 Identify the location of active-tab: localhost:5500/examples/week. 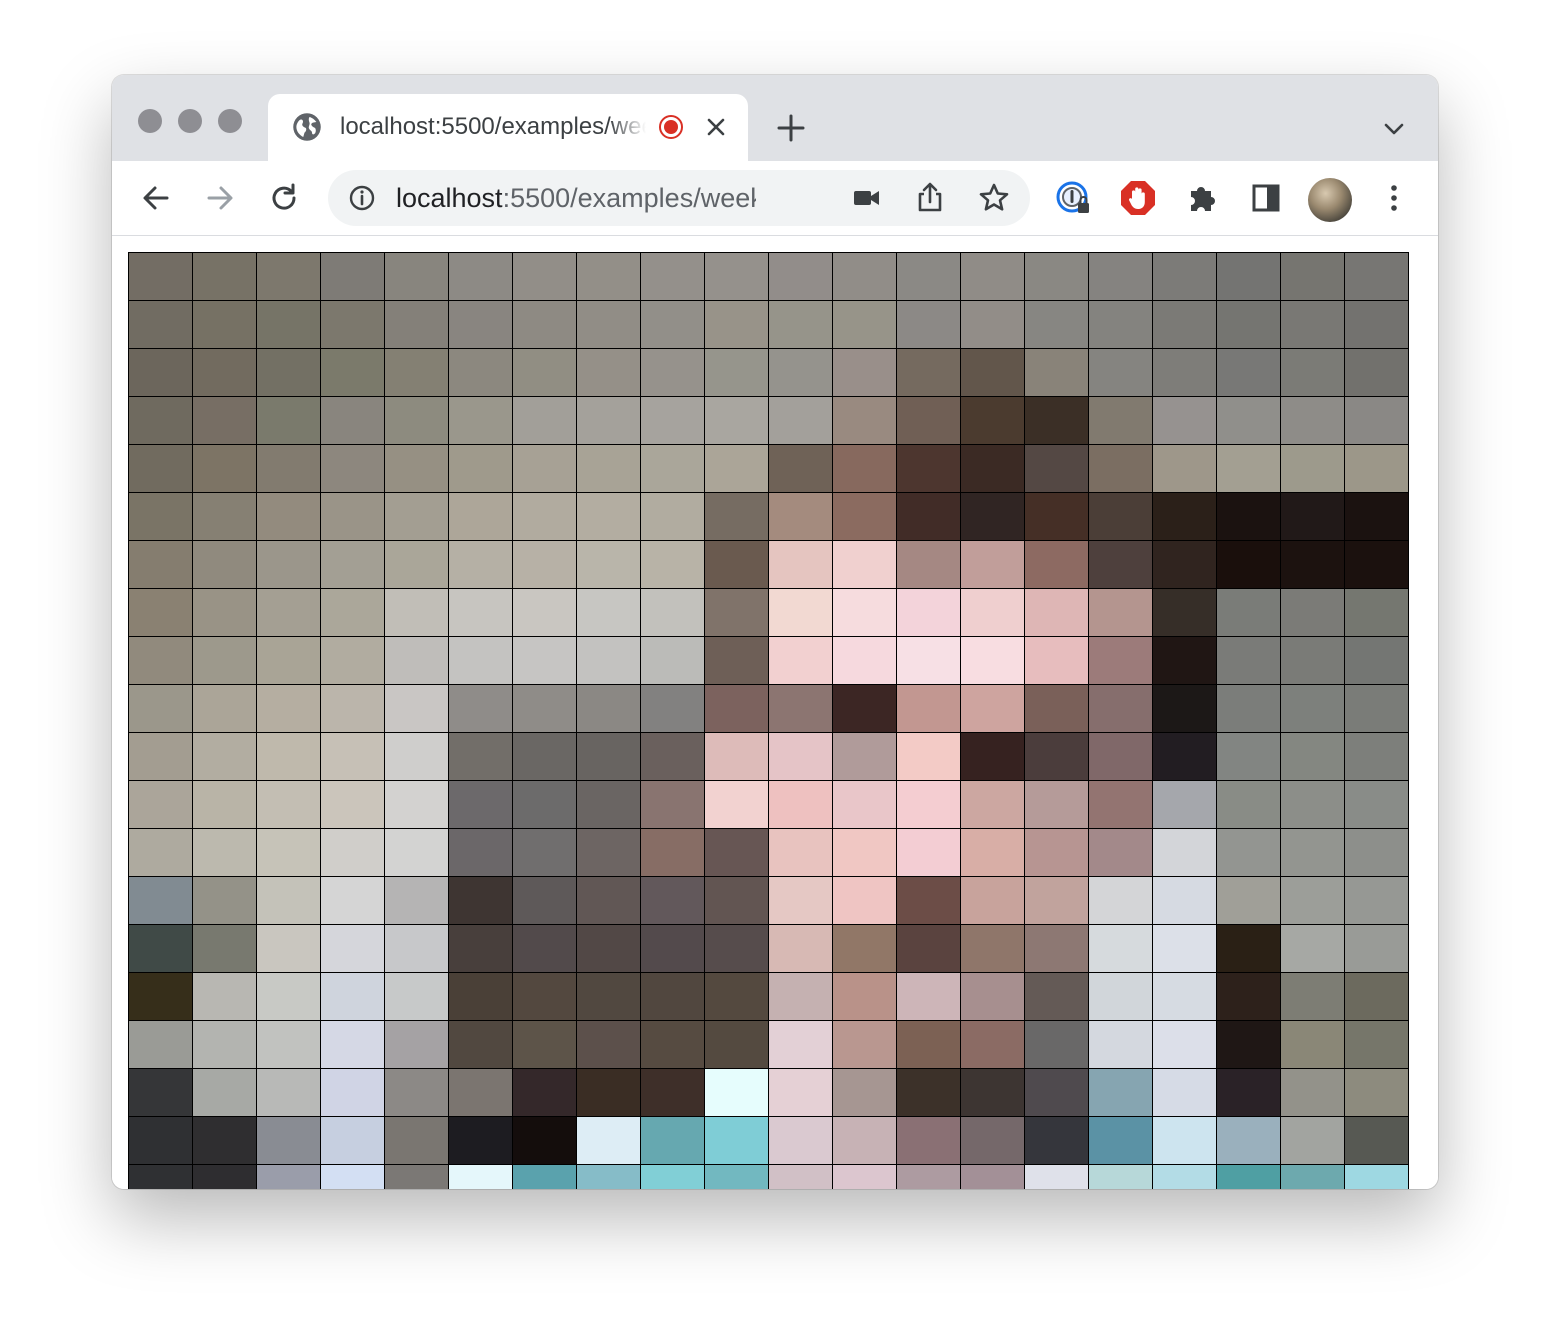
(508, 127).